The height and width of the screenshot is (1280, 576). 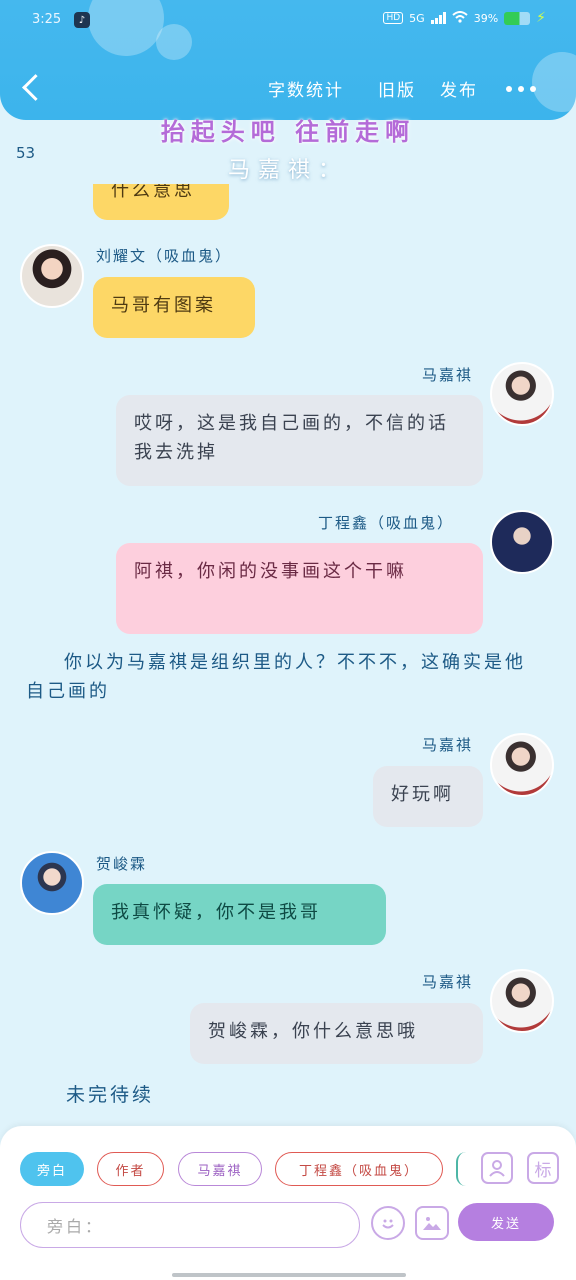 What do you see at coordinates (161, 202) in the screenshot?
I see `message-bubble: 什么意思` at bounding box center [161, 202].